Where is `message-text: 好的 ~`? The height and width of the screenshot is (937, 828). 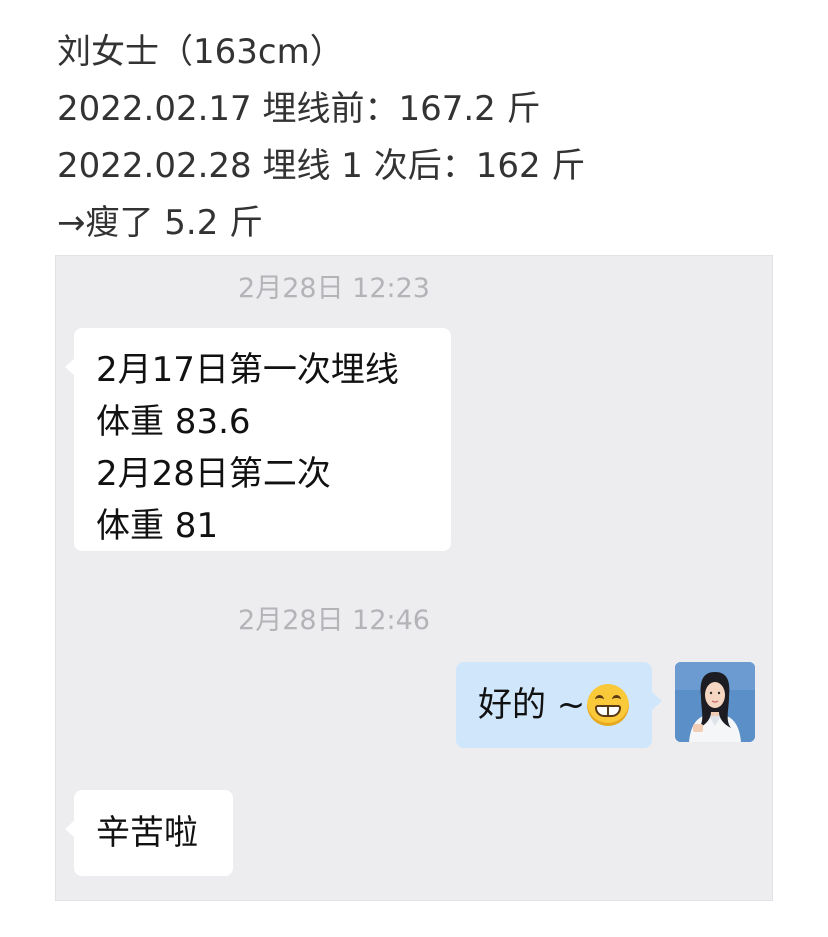
message-text: 好的 ~ is located at coordinates (532, 705).